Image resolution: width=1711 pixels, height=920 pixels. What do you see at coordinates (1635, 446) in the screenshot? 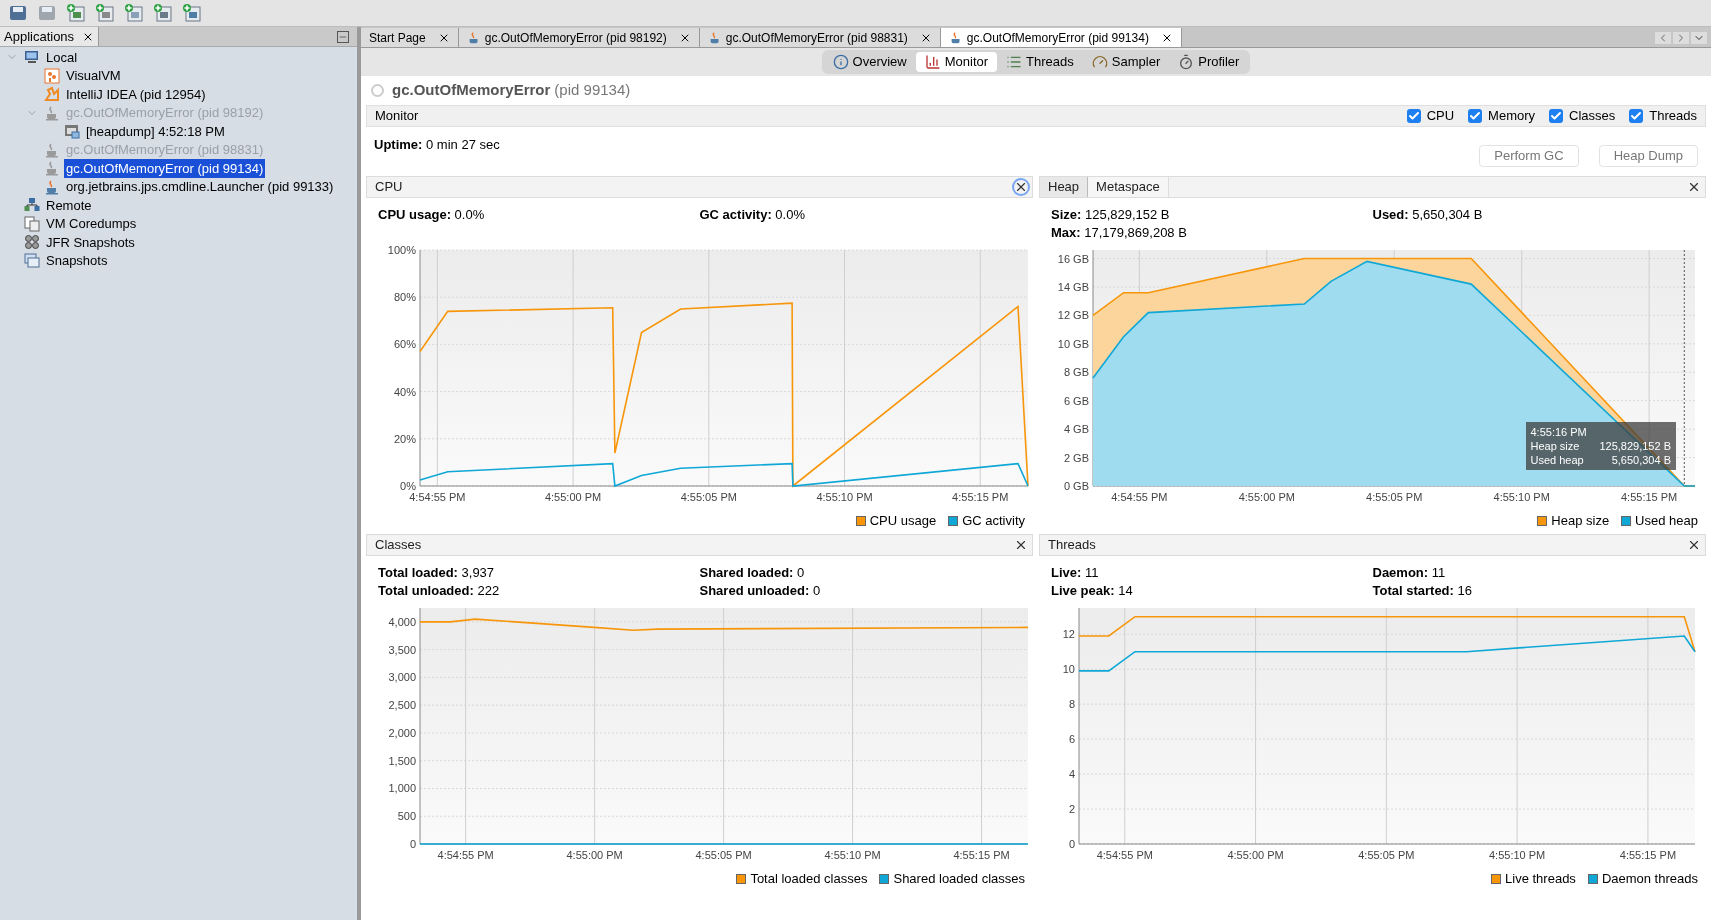
I see `tooltip-value: 125,829,152 B` at bounding box center [1635, 446].